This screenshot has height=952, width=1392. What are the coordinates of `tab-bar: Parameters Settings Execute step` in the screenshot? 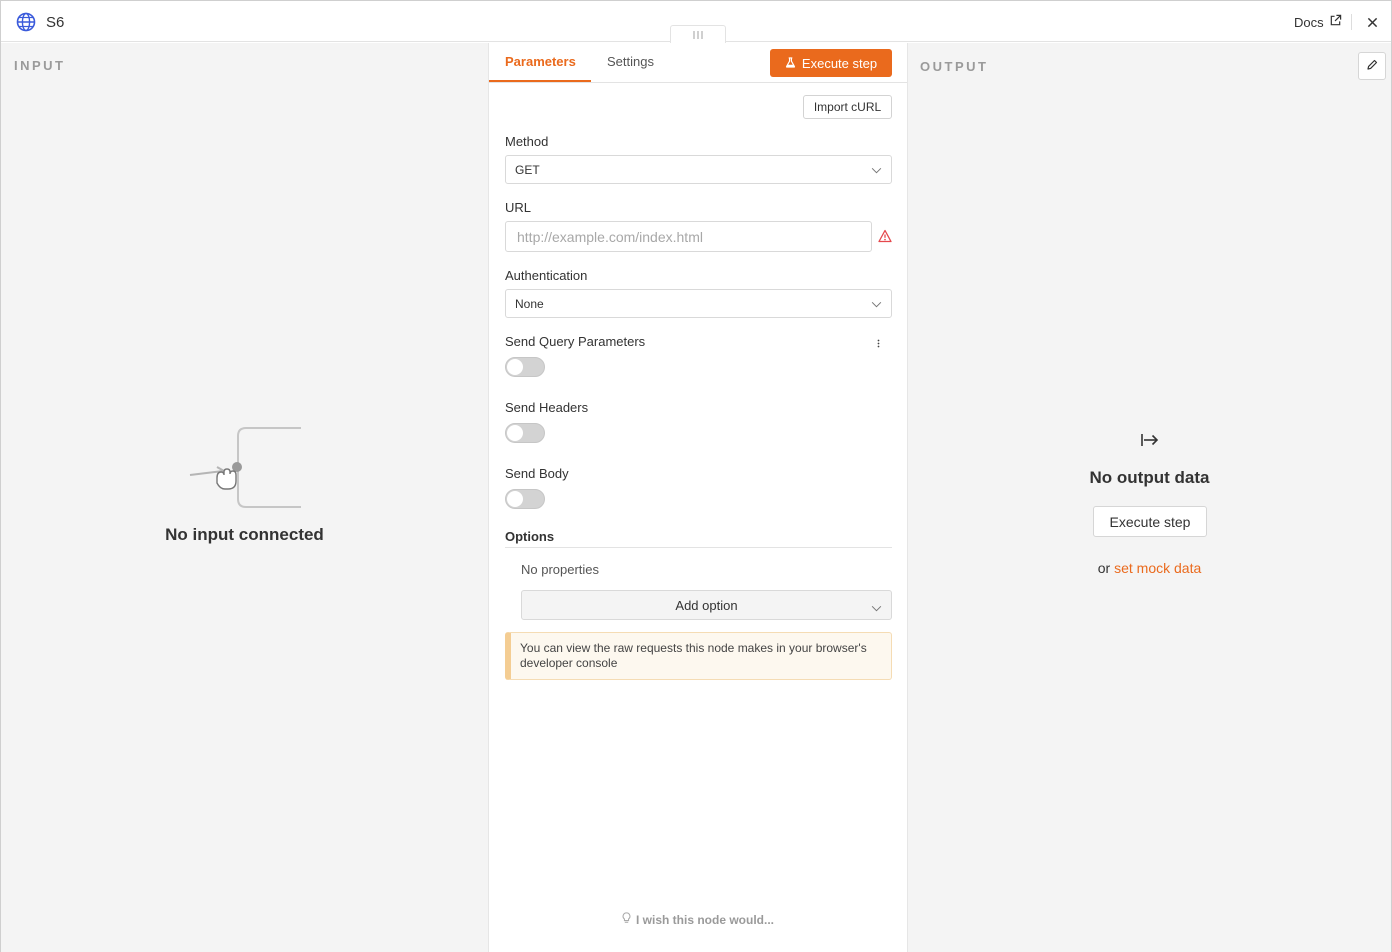 It's located at (698, 63).